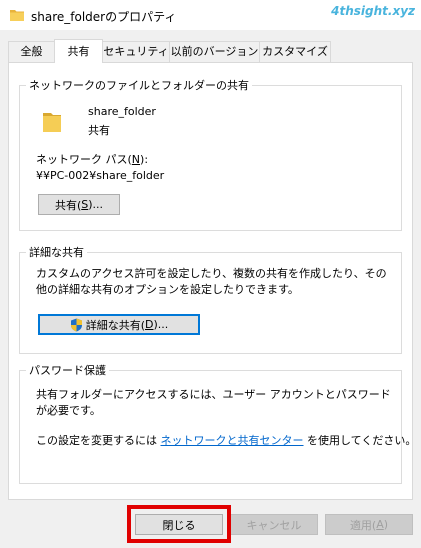 The image size is (421, 548). Describe the element at coordinates (214, 51) in the screenshot. I see `tab-previous-versions: 以前のバージョン` at that location.